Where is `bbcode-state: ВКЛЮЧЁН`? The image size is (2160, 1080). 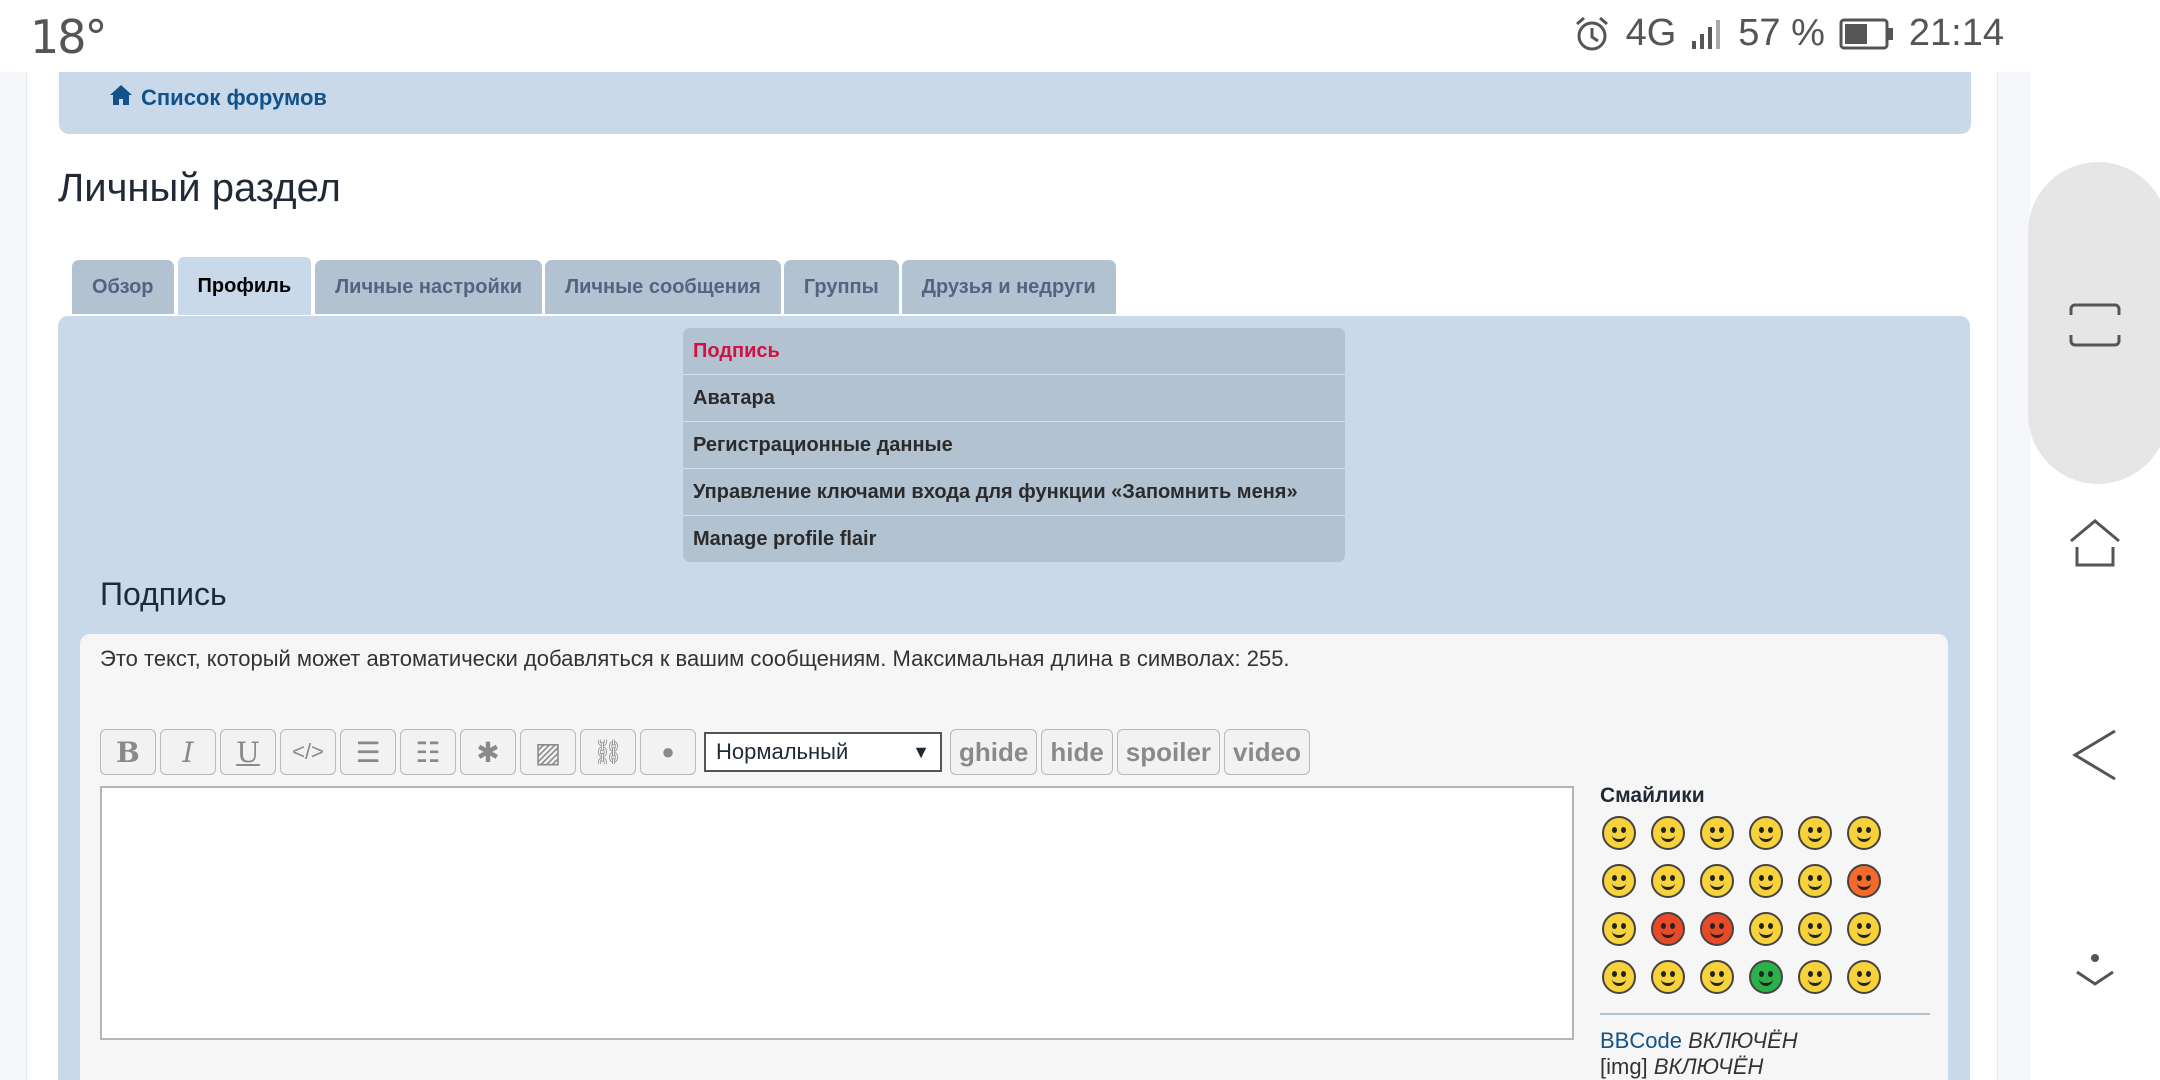
bbcode-state: ВКЛЮЧЁН is located at coordinates (1743, 1040).